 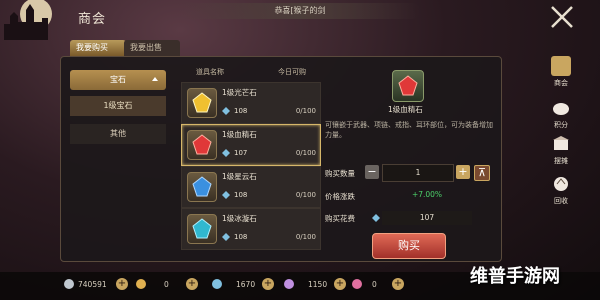 What do you see at coordinates (118, 106) in the screenshot?
I see `category-level1-gem: 1级宝石` at bounding box center [118, 106].